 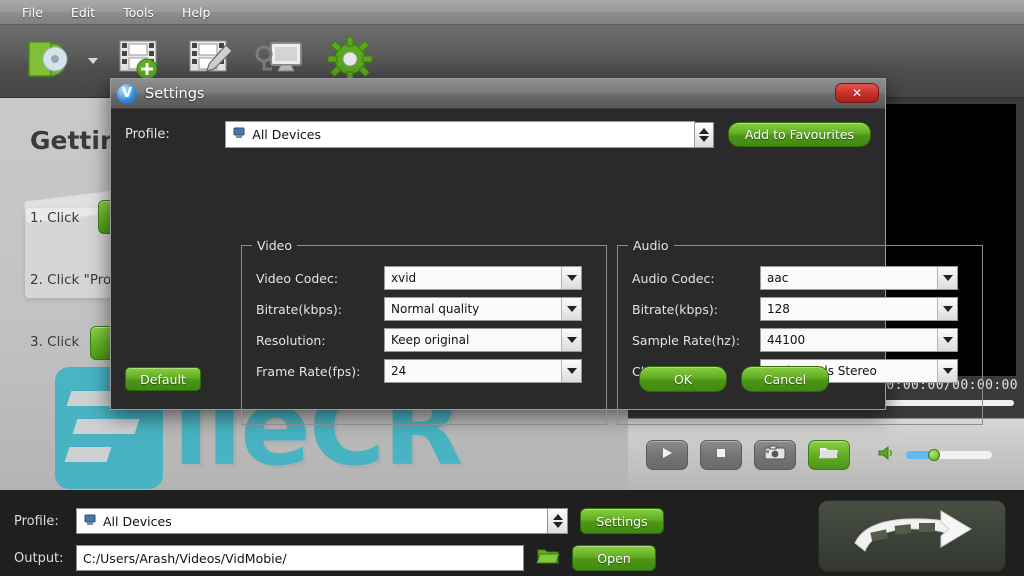 I want to click on audio-group-title: Audio, so click(x=651, y=245).